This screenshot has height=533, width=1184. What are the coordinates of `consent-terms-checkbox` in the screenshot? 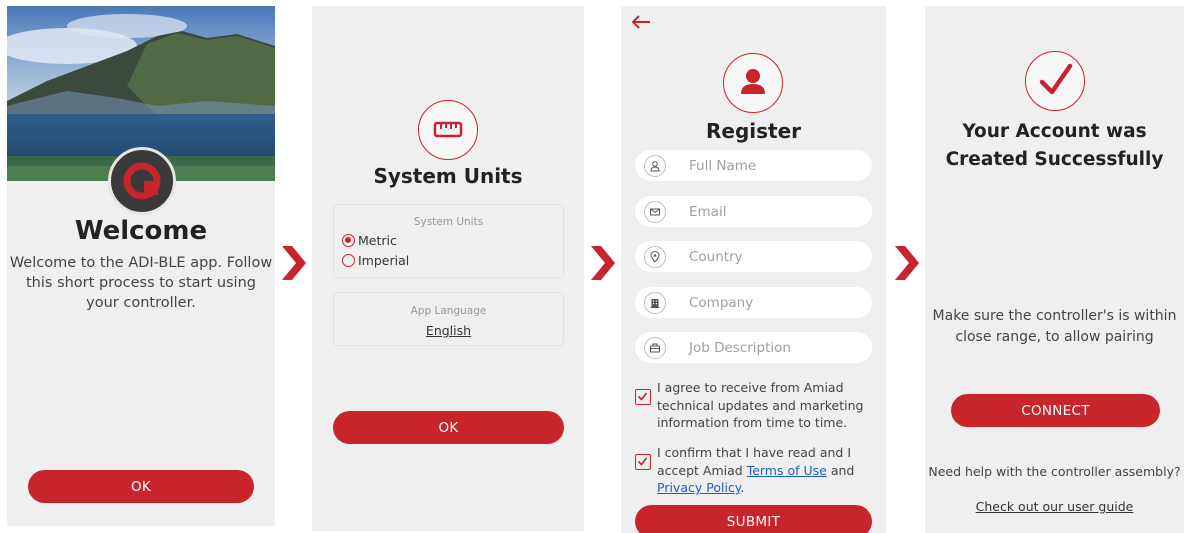 It's located at (643, 462).